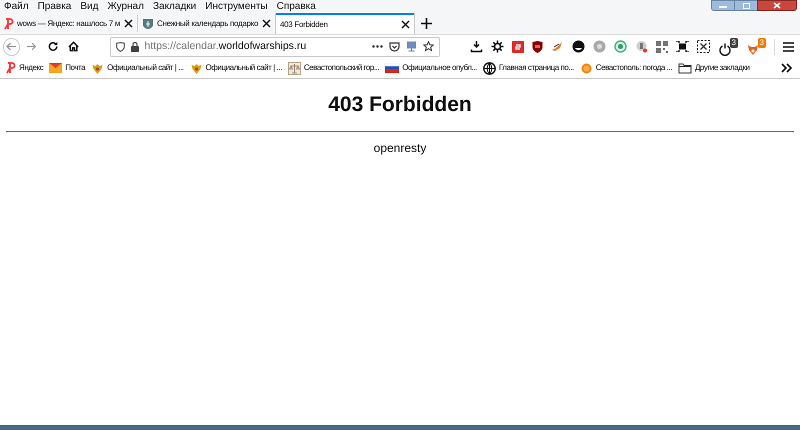 The height and width of the screenshot is (430, 800). What do you see at coordinates (426, 23) in the screenshot?
I see `plus-icon` at bounding box center [426, 23].